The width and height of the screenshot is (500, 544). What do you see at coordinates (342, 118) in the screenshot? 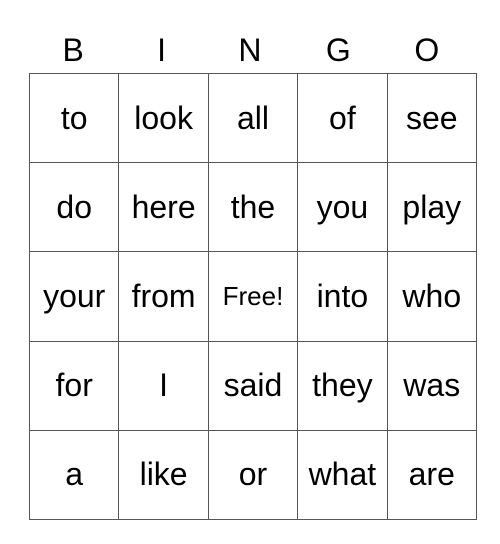
I see `bingo-cell: of` at bounding box center [342, 118].